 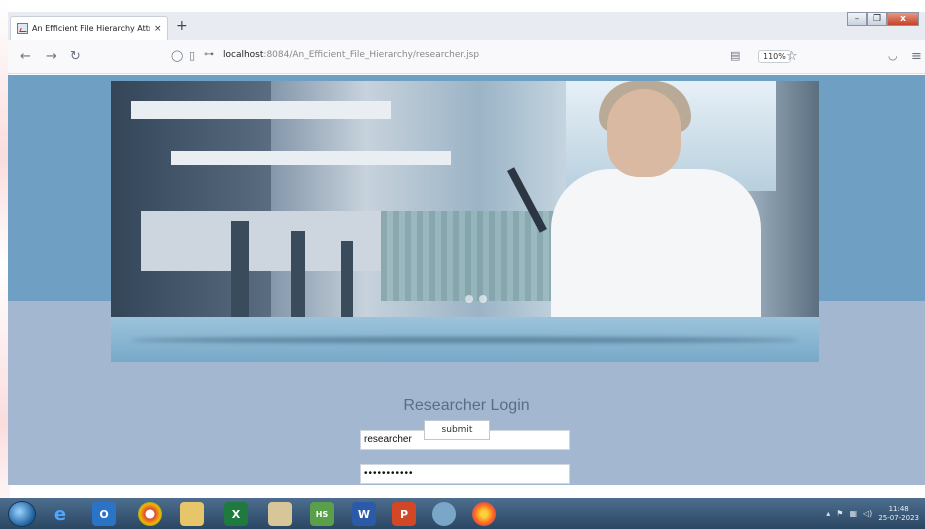 I want to click on tab-title: An Efficient File Hierarchy Attri, so click(x=91, y=28).